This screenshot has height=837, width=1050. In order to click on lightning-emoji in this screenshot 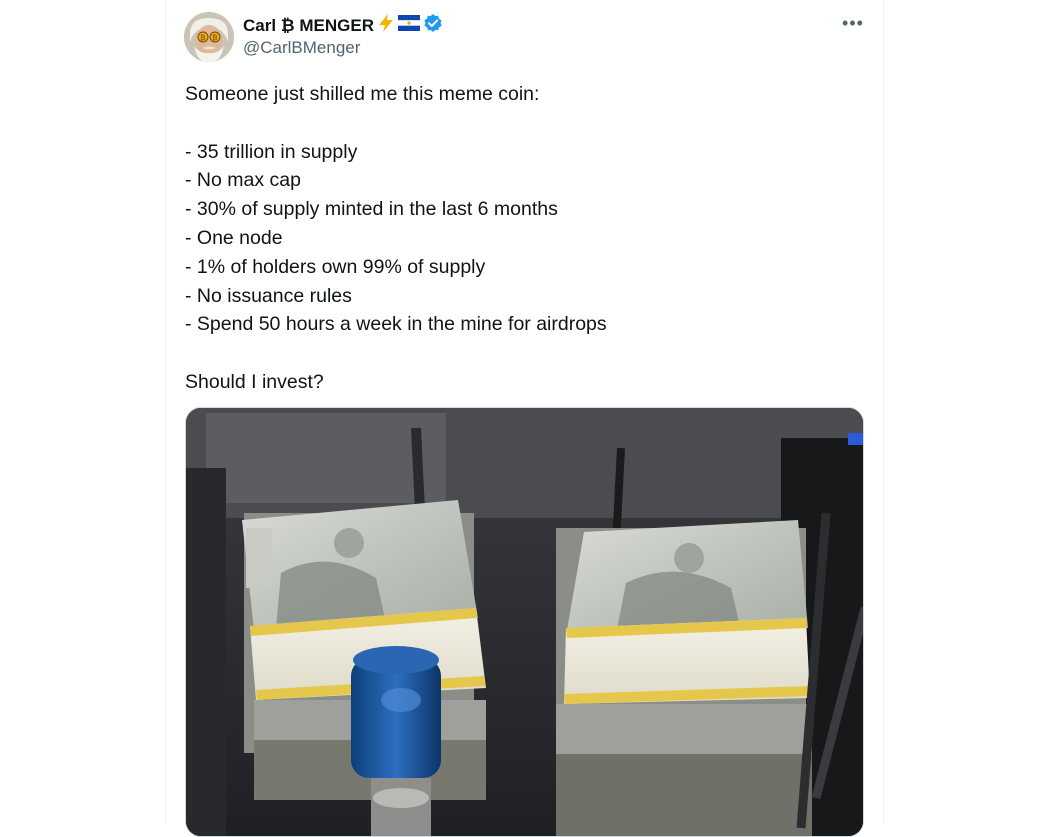, I will do `click(386, 26)`.